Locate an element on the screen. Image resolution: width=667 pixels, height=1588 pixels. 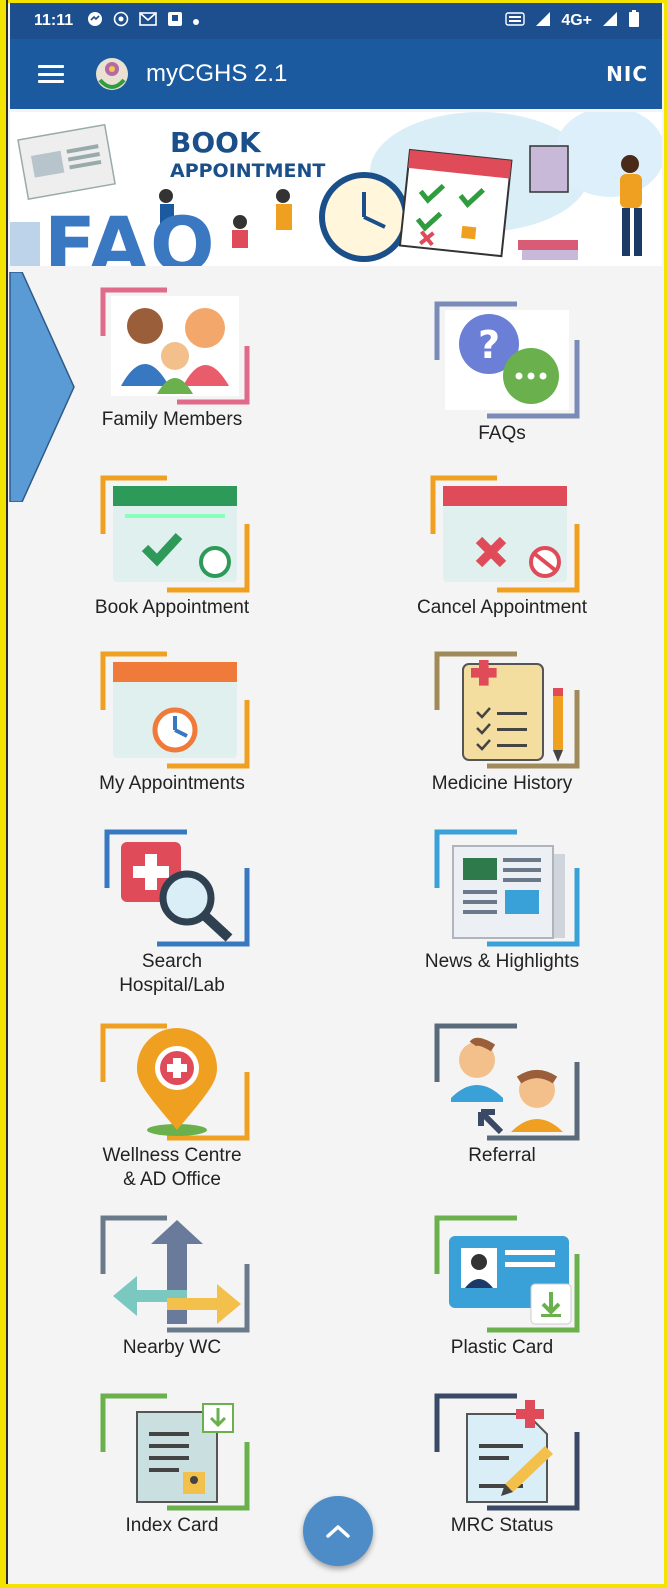
tile-nearby-wc: Nearby WC is located at coordinates (172, 1287).